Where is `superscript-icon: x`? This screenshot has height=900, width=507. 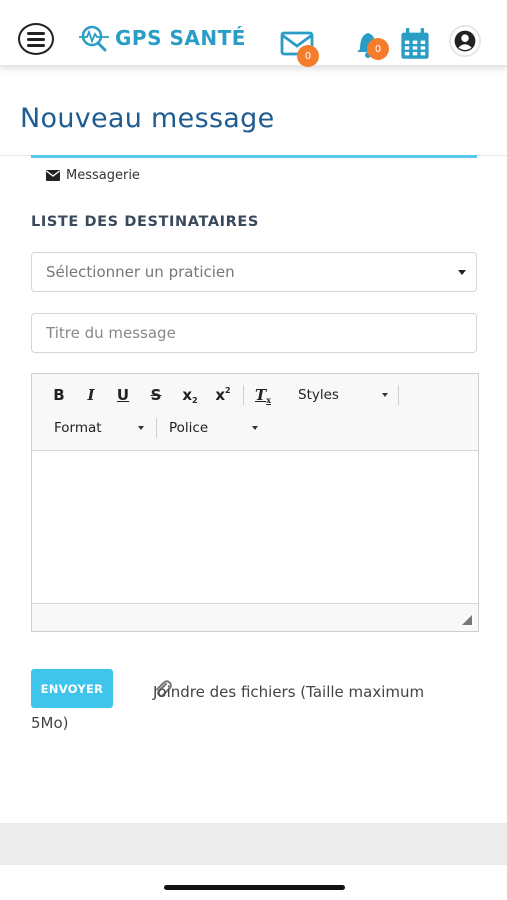
superscript-icon: x is located at coordinates (220, 395).